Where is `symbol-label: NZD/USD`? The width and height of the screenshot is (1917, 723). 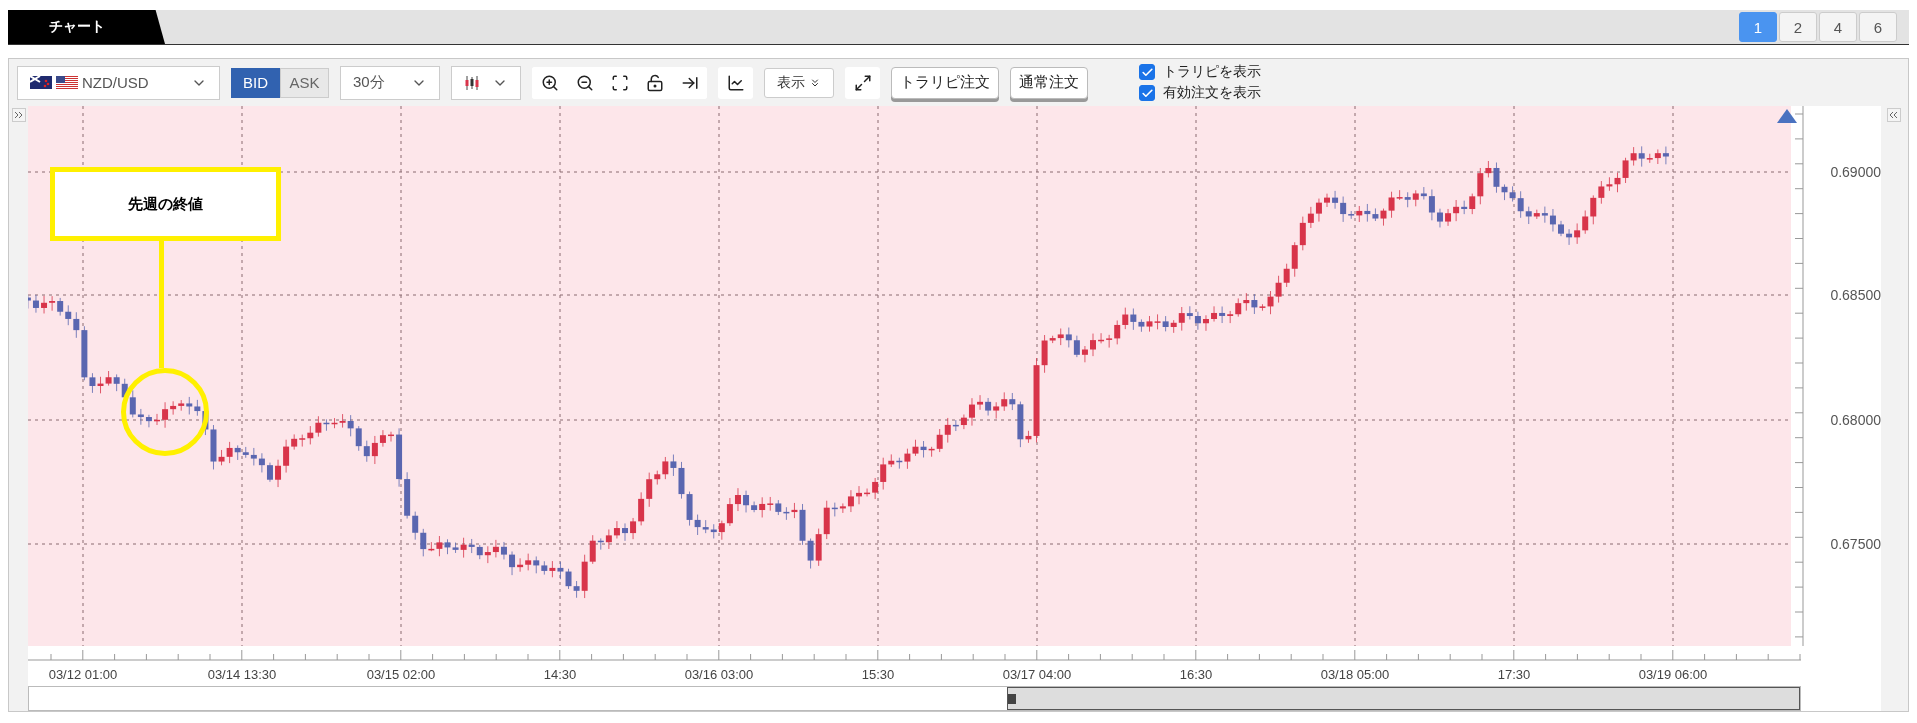 symbol-label: NZD/USD is located at coordinates (116, 82).